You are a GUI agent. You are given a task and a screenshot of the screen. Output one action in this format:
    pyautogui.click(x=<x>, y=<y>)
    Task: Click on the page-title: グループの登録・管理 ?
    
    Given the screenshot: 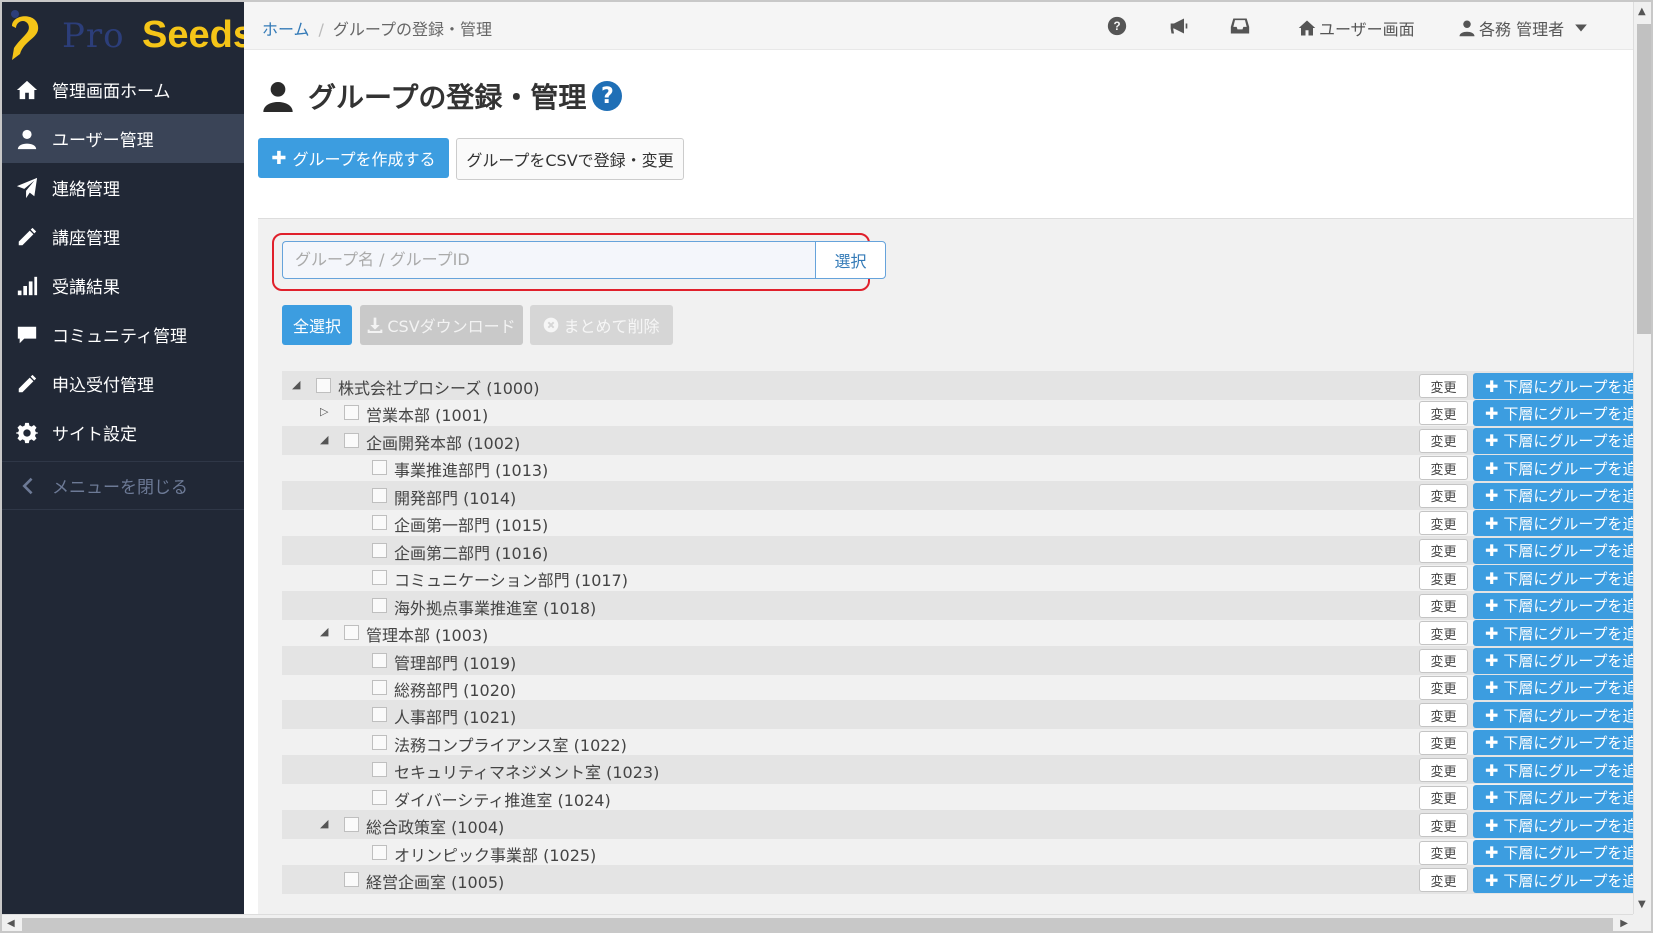 What is the action you would take?
    pyautogui.click(x=442, y=96)
    